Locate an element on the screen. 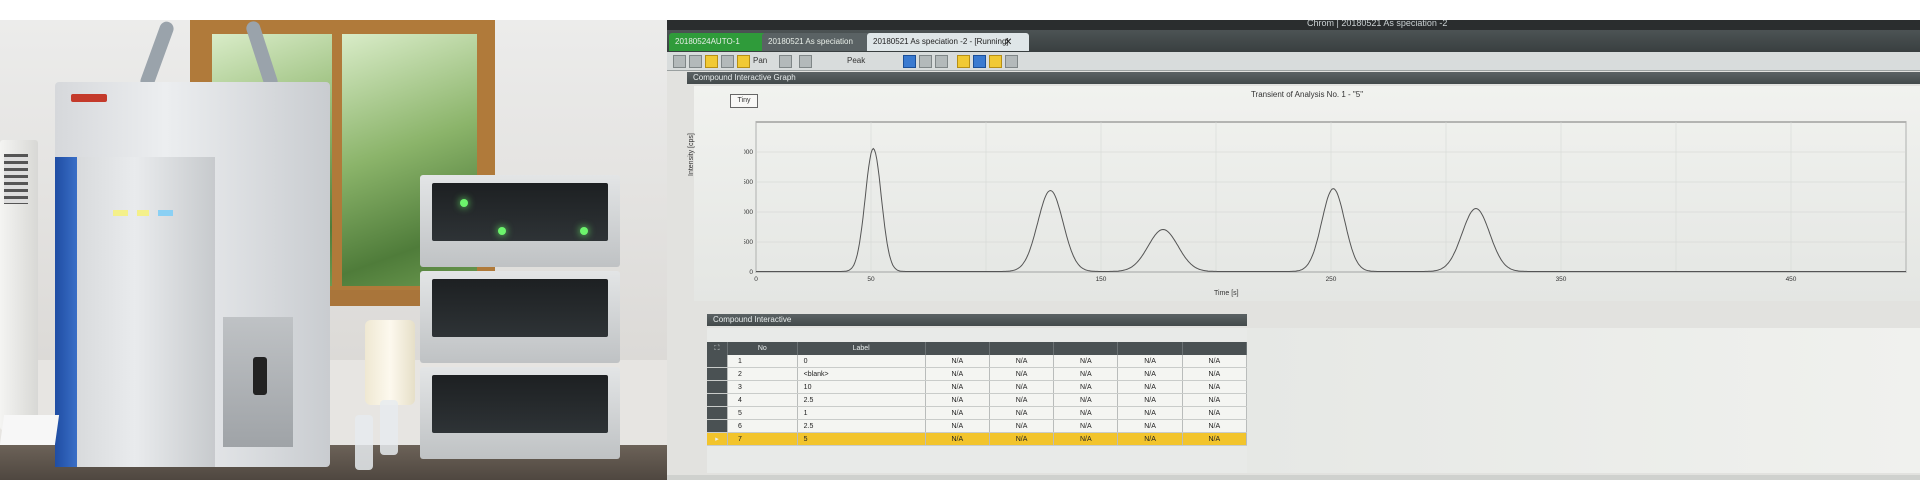 The width and height of the screenshot is (1920, 502). solvent-bottle is located at coordinates (390, 362).